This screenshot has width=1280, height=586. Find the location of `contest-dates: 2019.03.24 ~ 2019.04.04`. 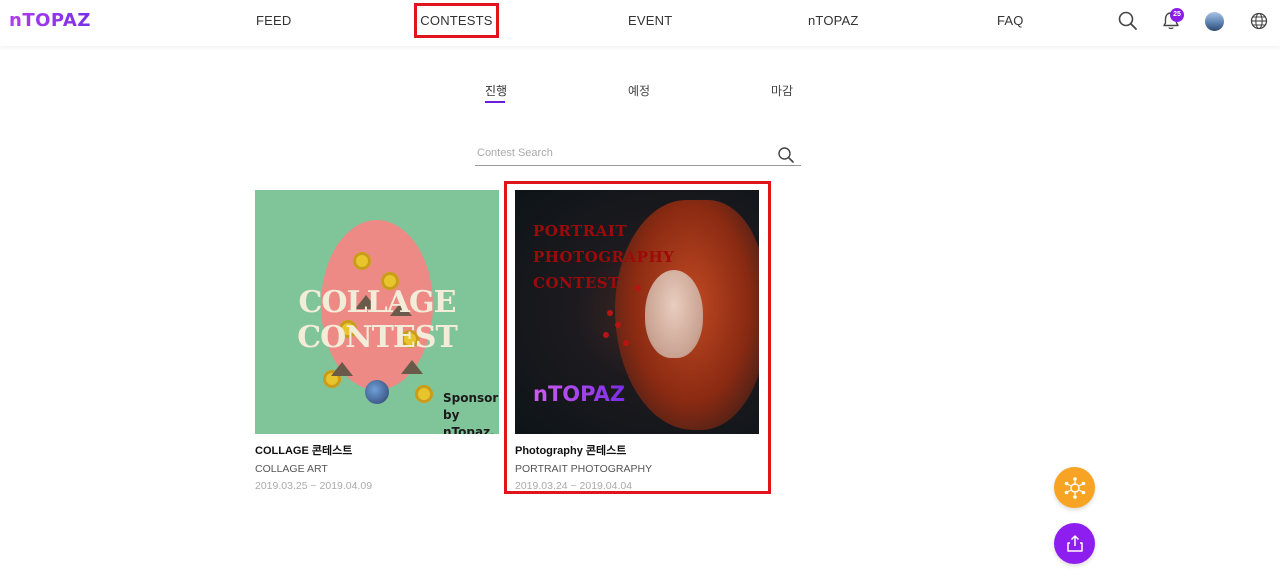

contest-dates: 2019.03.24 ~ 2019.04.04 is located at coordinates (574, 486).